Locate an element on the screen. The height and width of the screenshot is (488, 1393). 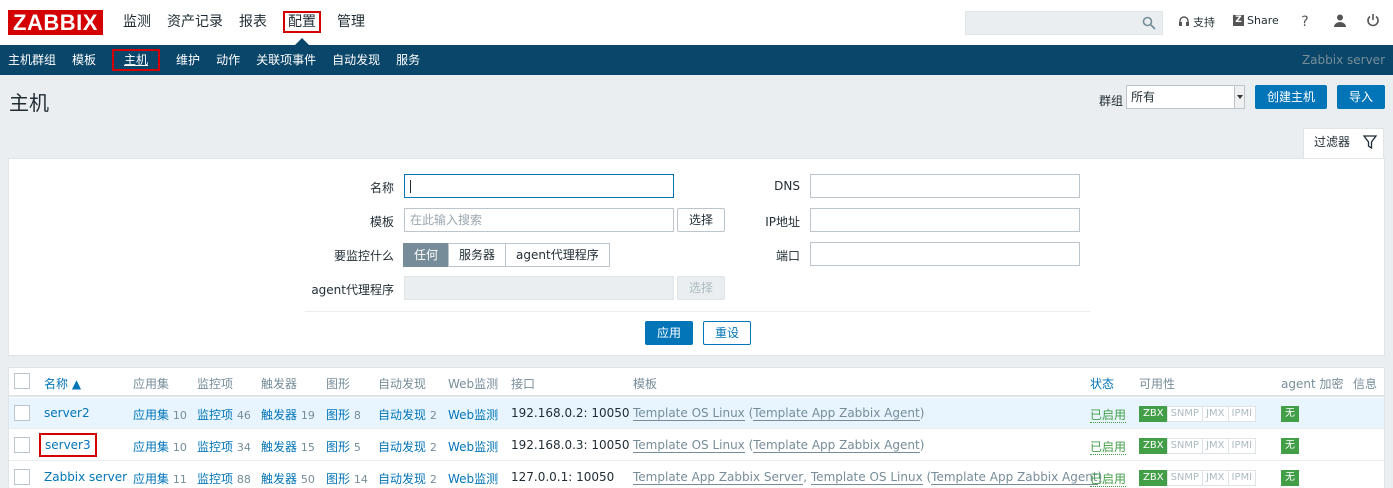
monitor-by-segmented: 任何 服务器 agent代理程序 is located at coordinates (506, 255).